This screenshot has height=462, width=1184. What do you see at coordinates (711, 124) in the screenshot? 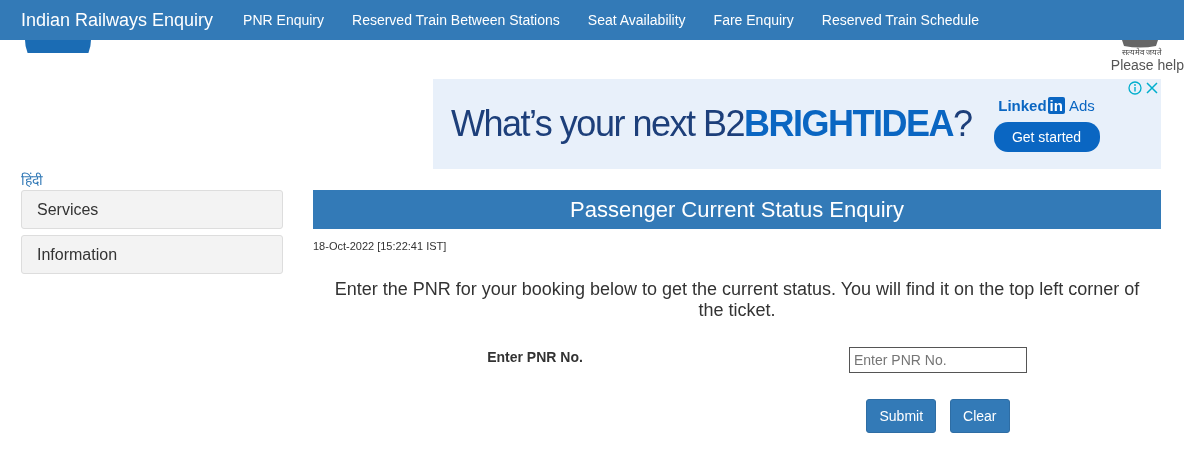
I see `ad-headline: What’s your next B2BRIGHTIDEA?` at bounding box center [711, 124].